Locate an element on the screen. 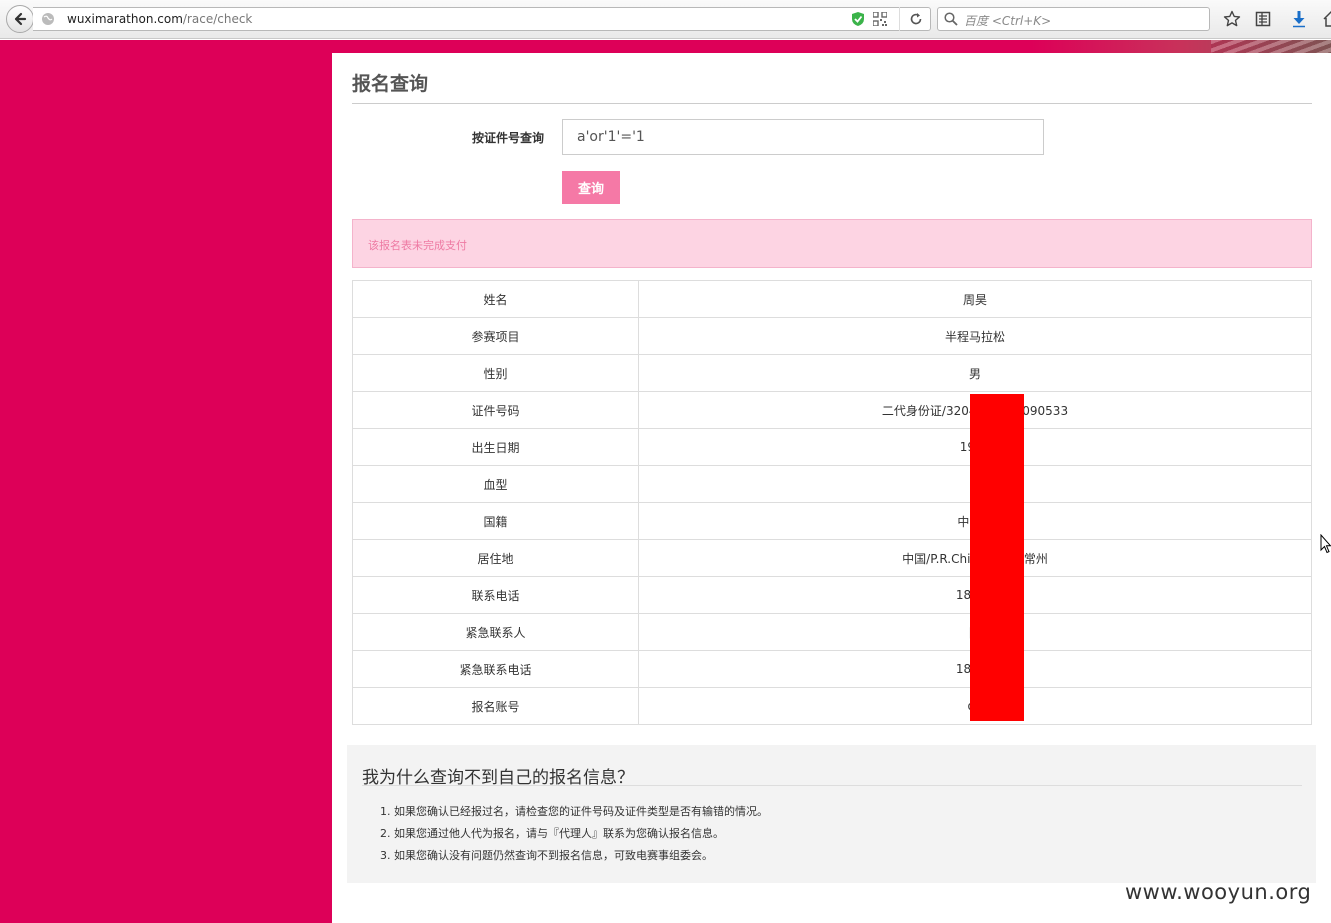 This screenshot has height=923, width=1331. query-button: 查询 is located at coordinates (591, 187).